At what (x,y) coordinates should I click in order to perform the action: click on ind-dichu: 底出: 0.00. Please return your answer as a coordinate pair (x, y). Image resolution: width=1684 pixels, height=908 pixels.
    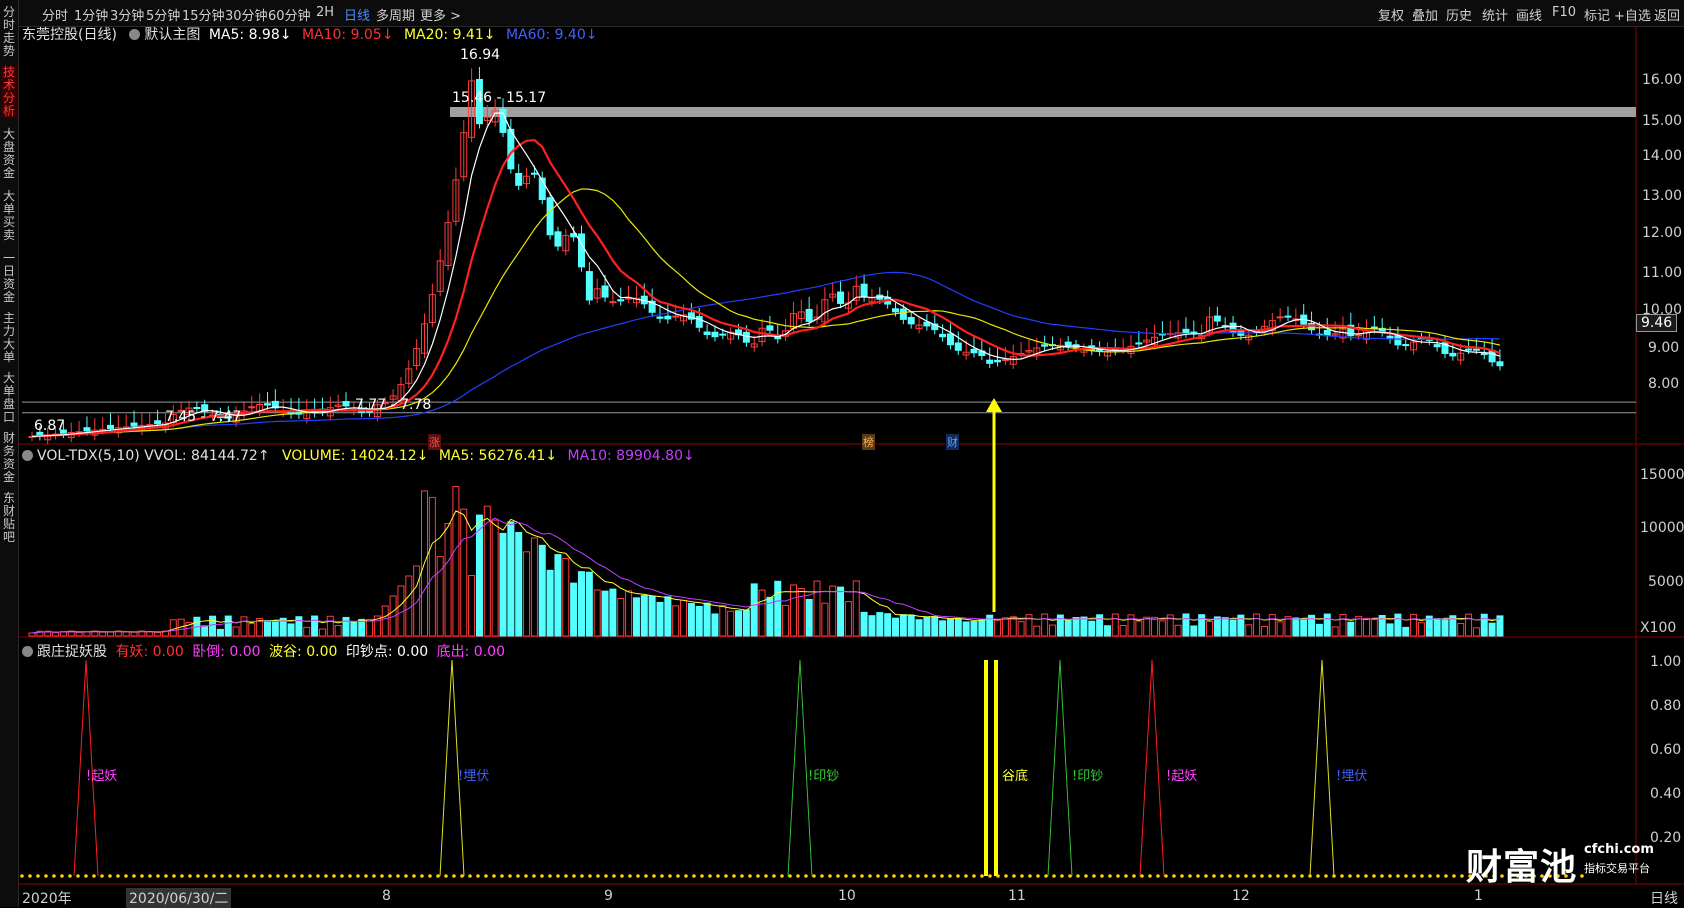
    Looking at the image, I should click on (470, 652).